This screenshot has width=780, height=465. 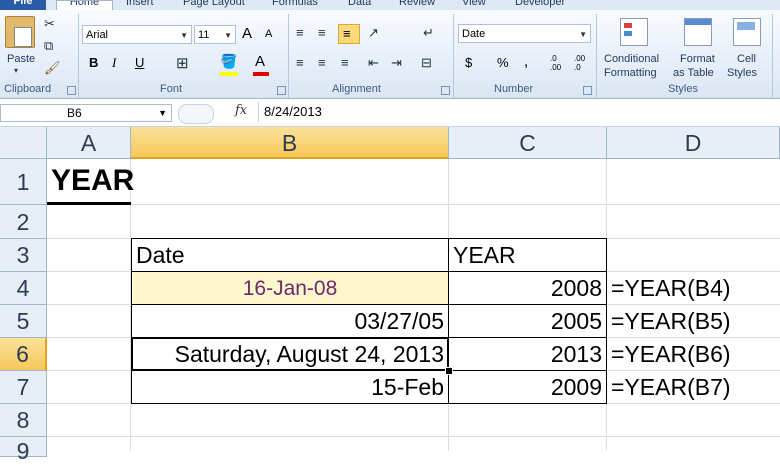 What do you see at coordinates (137, 34) in the screenshot?
I see `font-name-select: Arial ▼` at bounding box center [137, 34].